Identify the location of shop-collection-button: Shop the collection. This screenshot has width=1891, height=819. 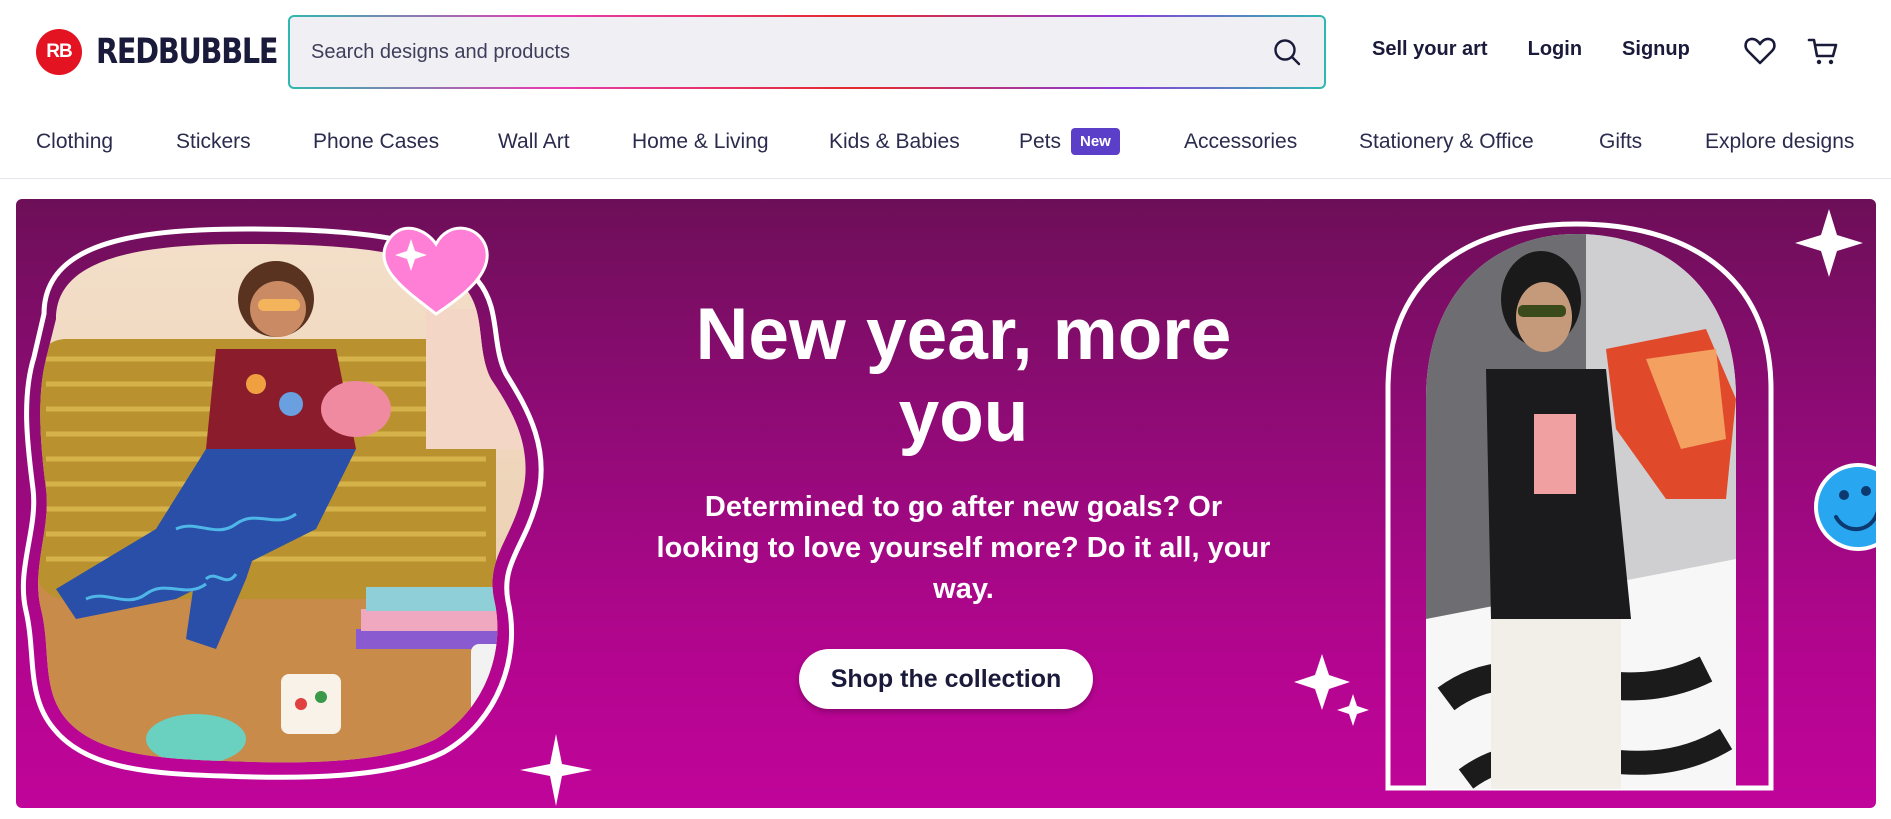
(946, 679).